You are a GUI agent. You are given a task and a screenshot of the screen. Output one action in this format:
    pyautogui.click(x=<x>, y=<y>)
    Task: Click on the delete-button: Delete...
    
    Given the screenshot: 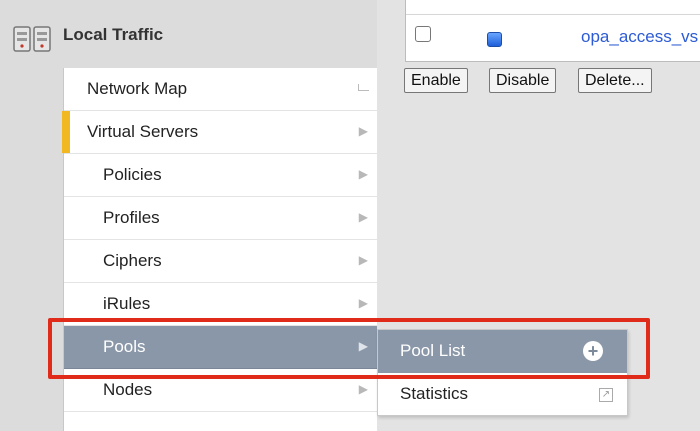 What is the action you would take?
    pyautogui.click(x=615, y=80)
    